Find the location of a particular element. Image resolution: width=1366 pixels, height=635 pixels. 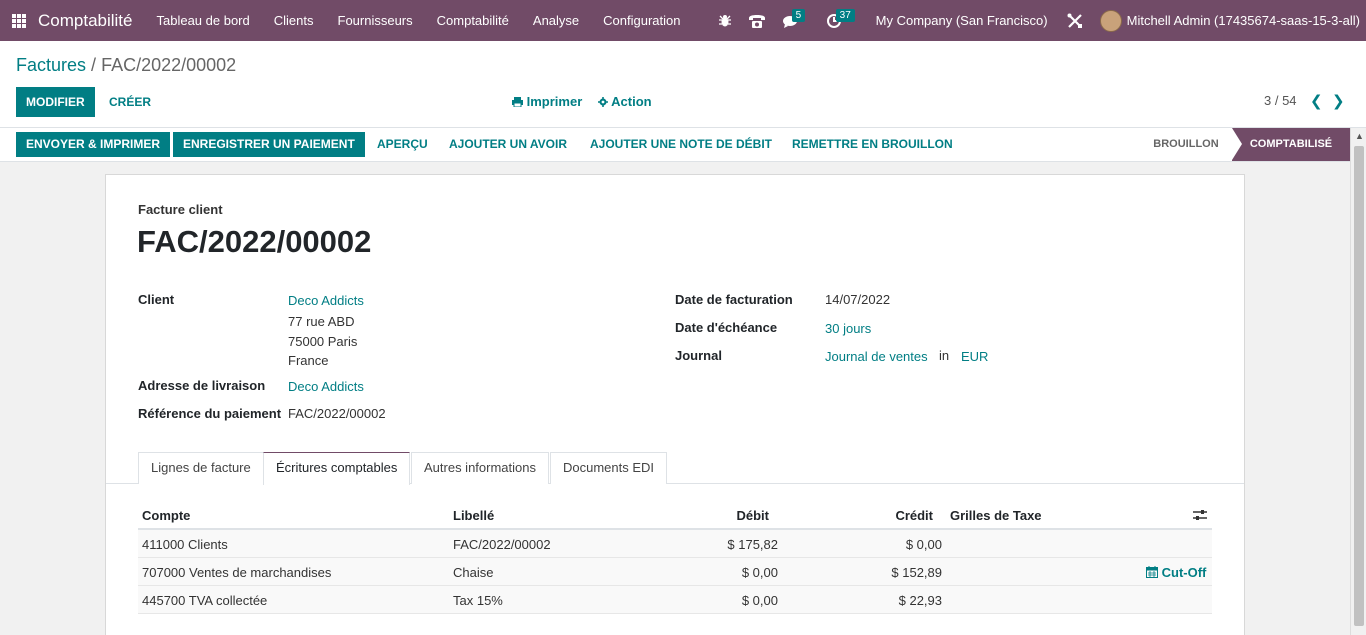

messages-icon: 5 is located at coordinates (791, 20).